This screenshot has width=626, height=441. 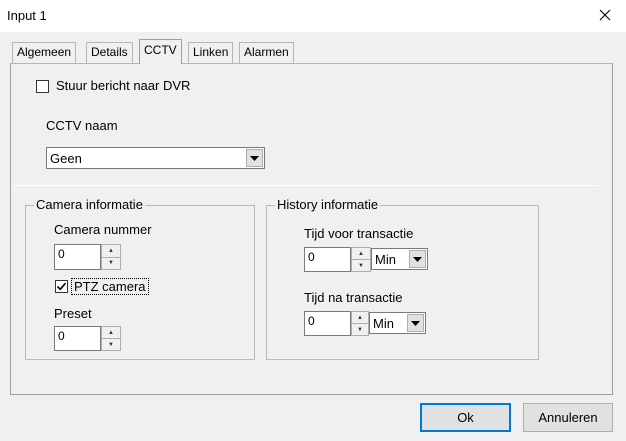 I want to click on camera-number-label: Camera nummer, so click(x=103, y=229).